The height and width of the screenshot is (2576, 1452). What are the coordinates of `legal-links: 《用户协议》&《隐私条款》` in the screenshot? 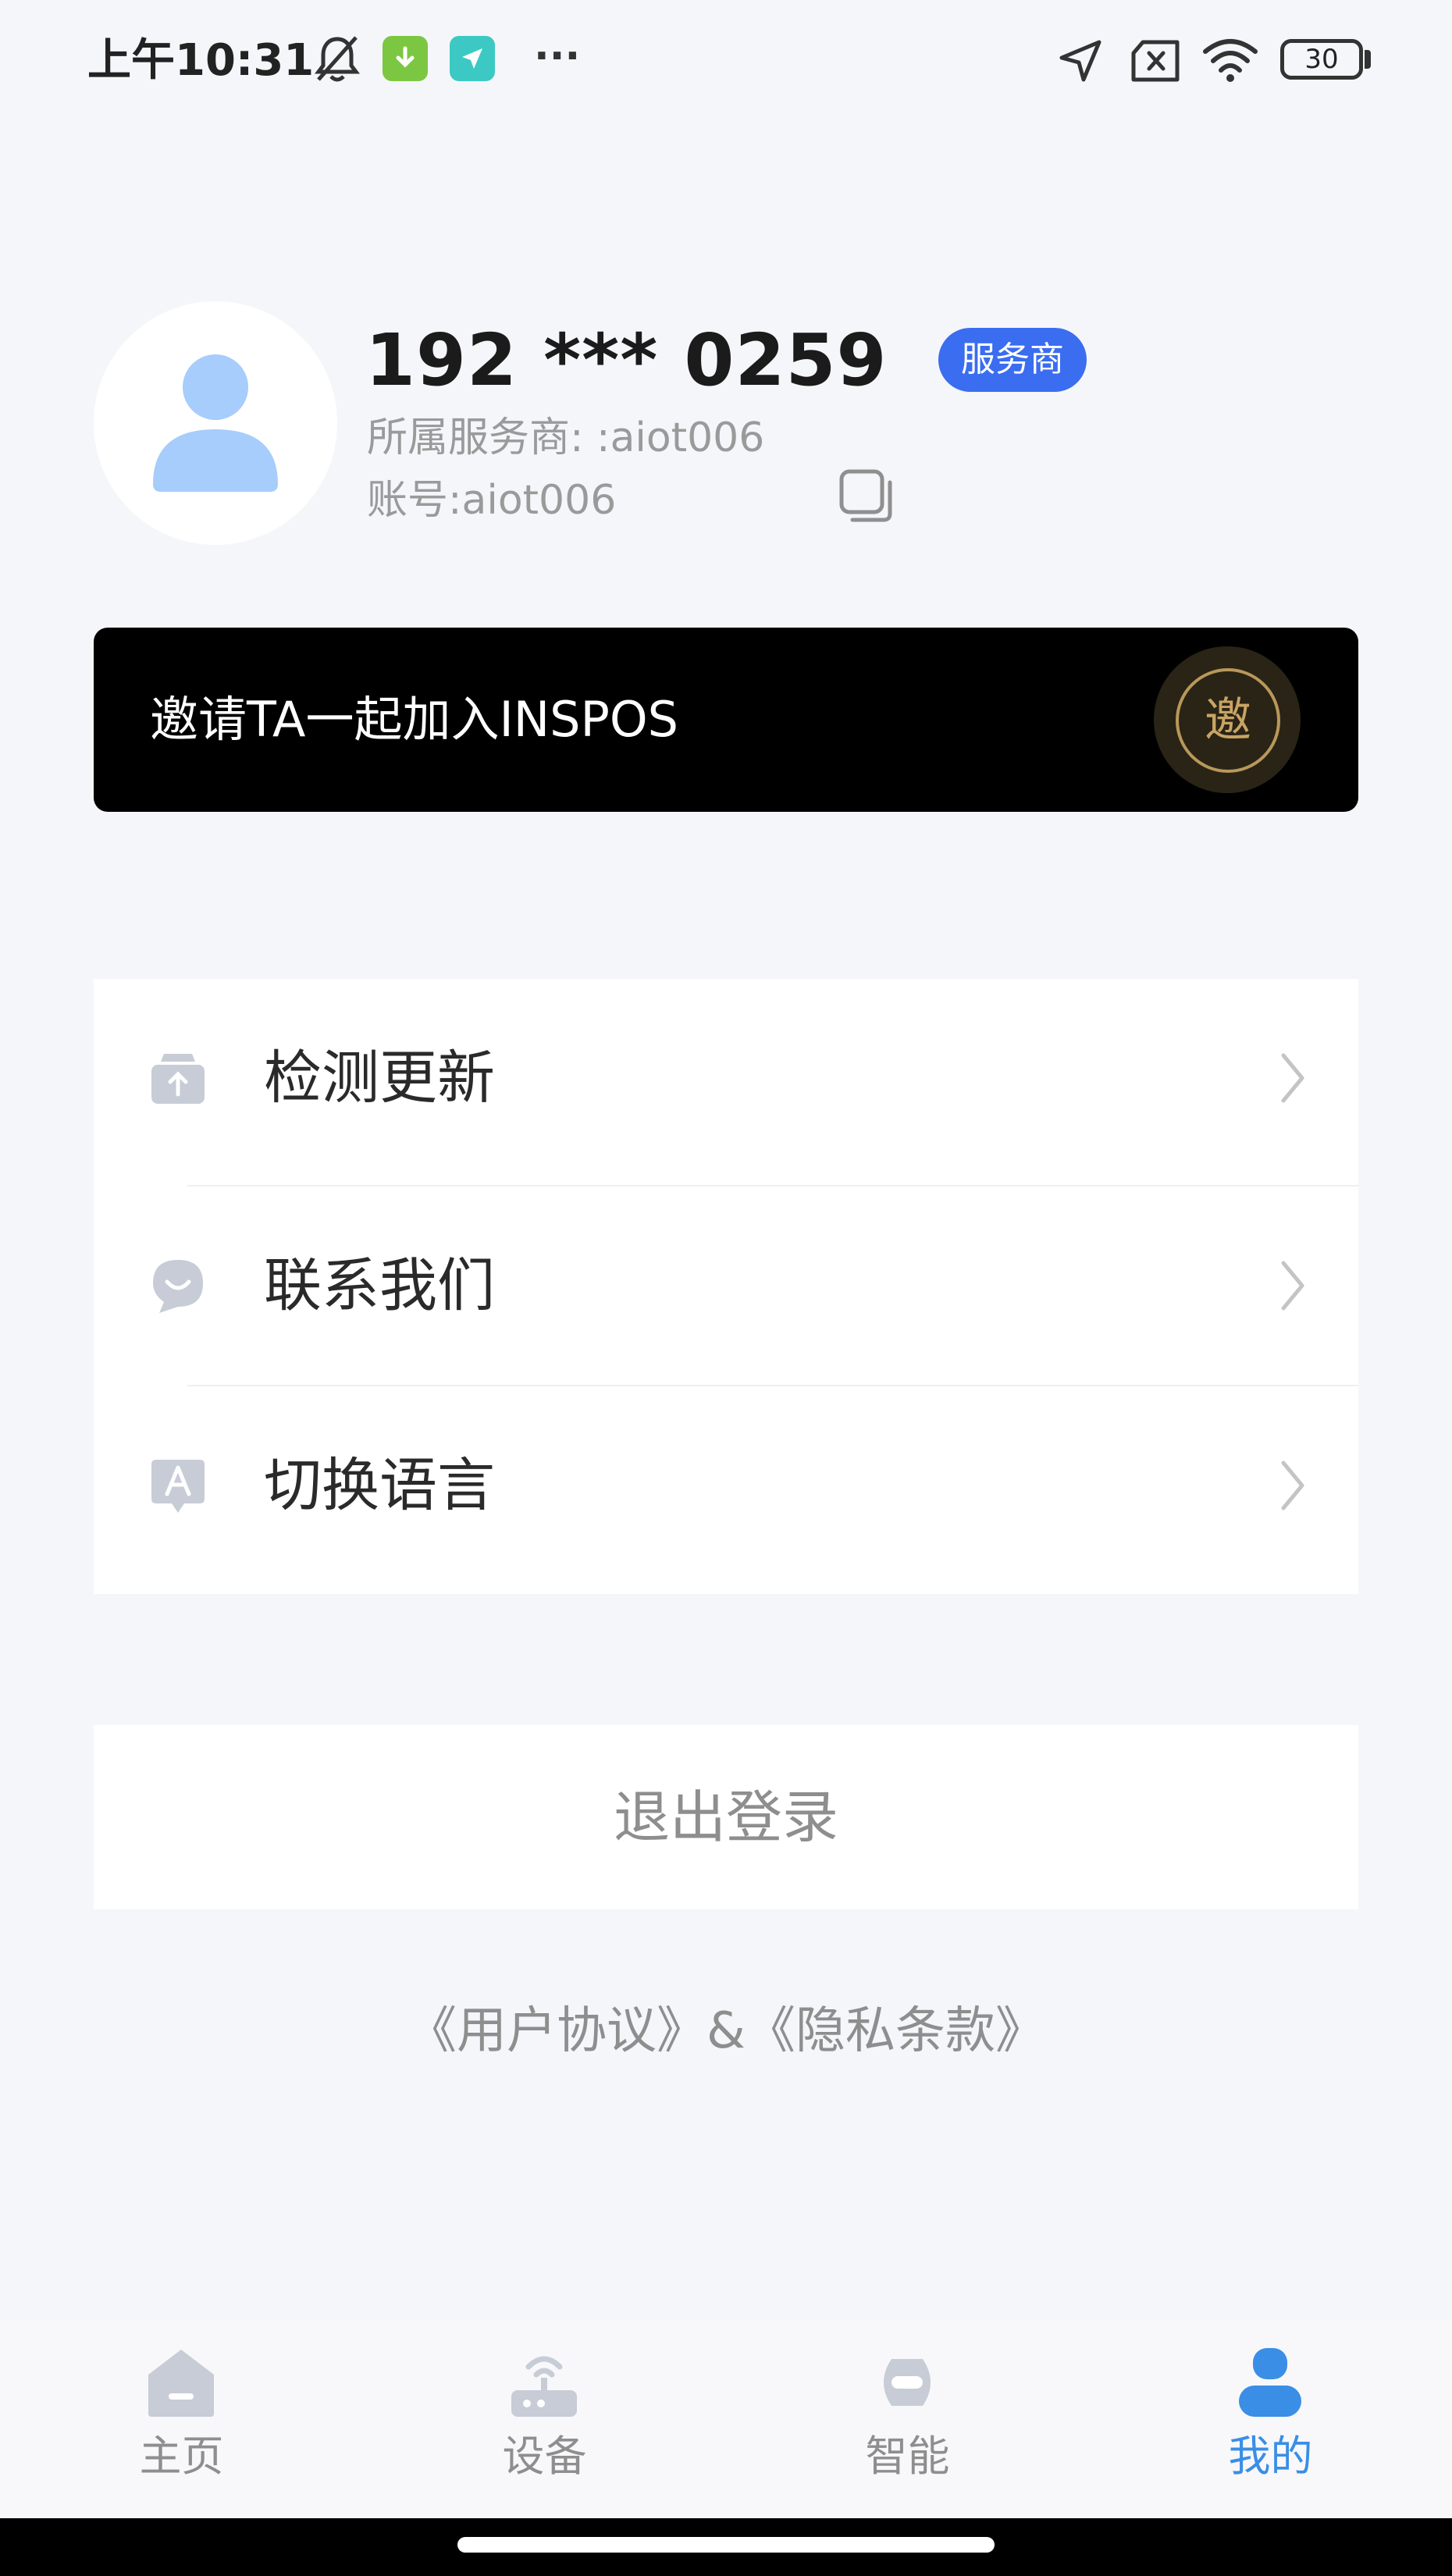 It's located at (726, 2031).